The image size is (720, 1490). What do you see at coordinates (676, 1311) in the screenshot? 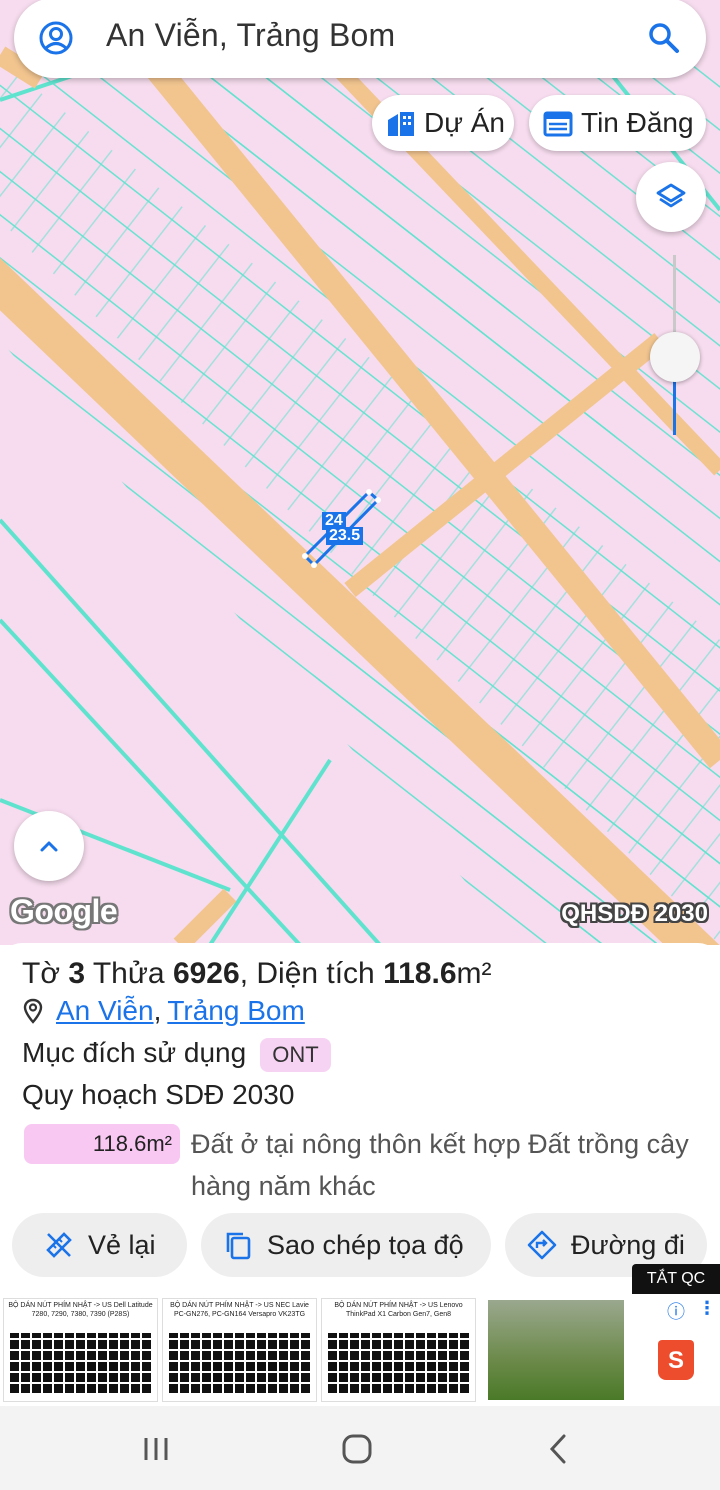
I see `ad-info-icon: ⓘ` at bounding box center [676, 1311].